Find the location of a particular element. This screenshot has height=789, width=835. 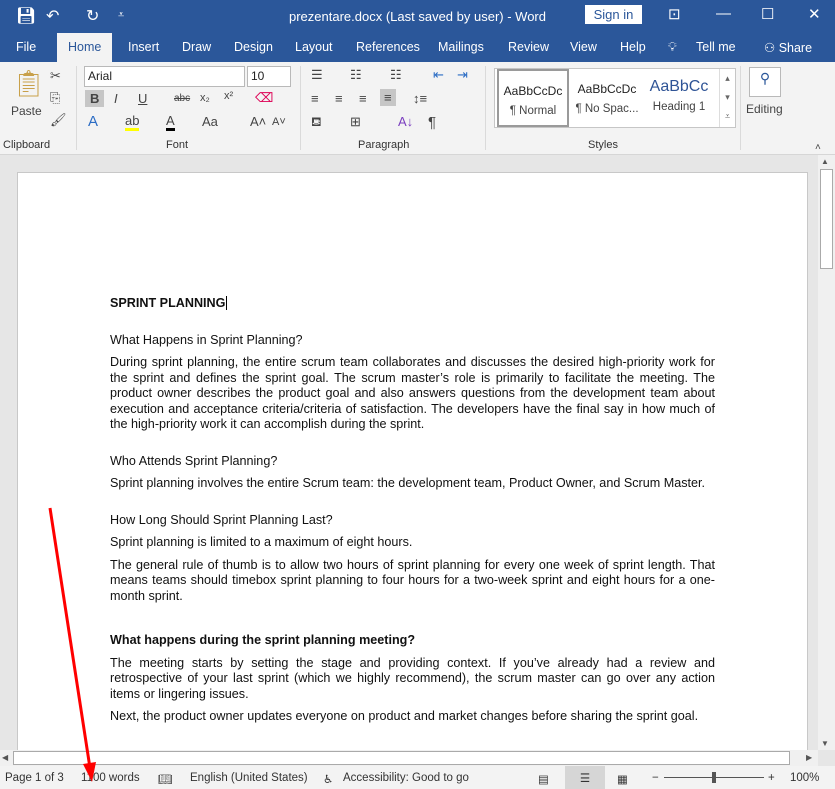

arrow-head is located at coordinates (89, 772).